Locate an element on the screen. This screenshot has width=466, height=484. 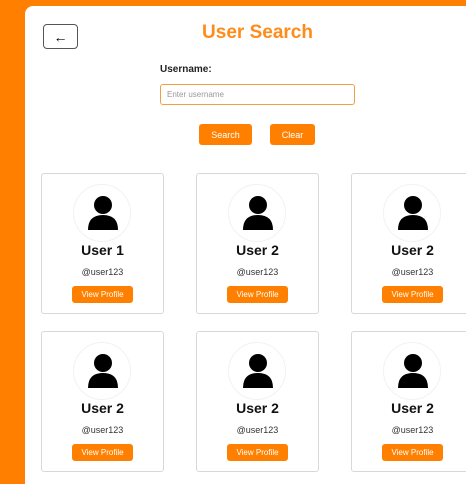
clear-button: Clear is located at coordinates (292, 134).